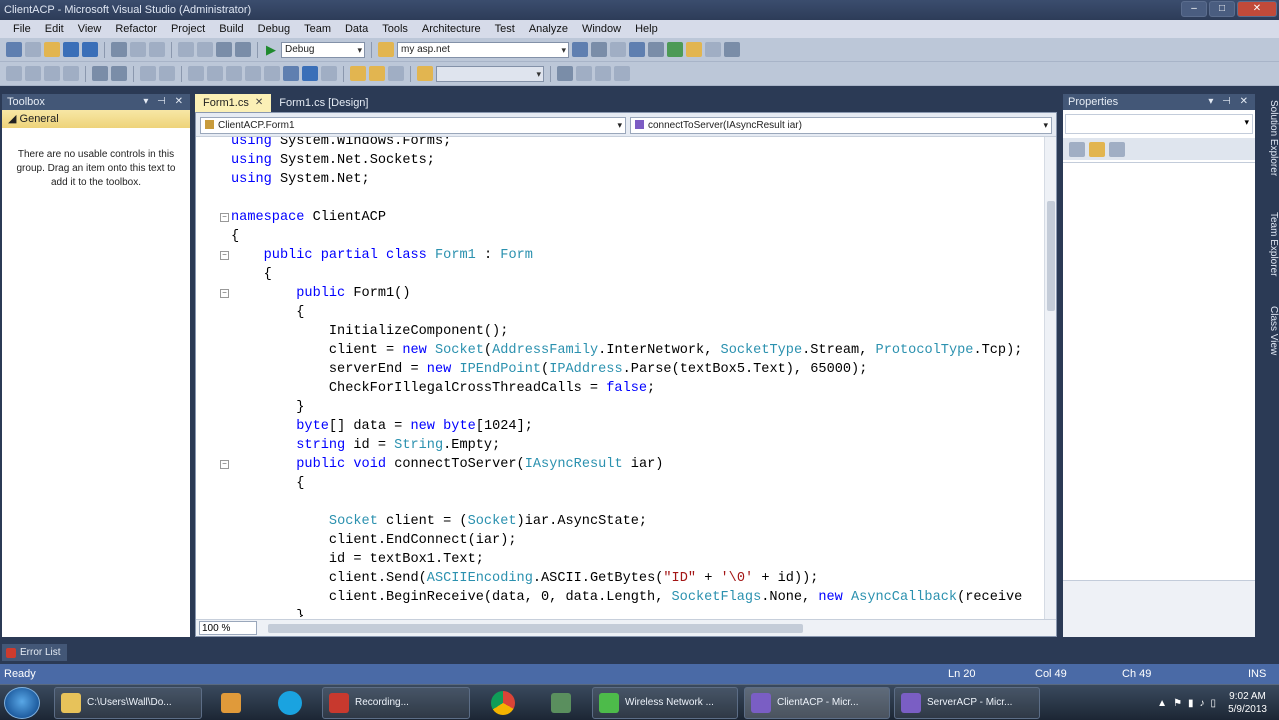  What do you see at coordinates (317, 29) in the screenshot?
I see `menu-team: Team` at bounding box center [317, 29].